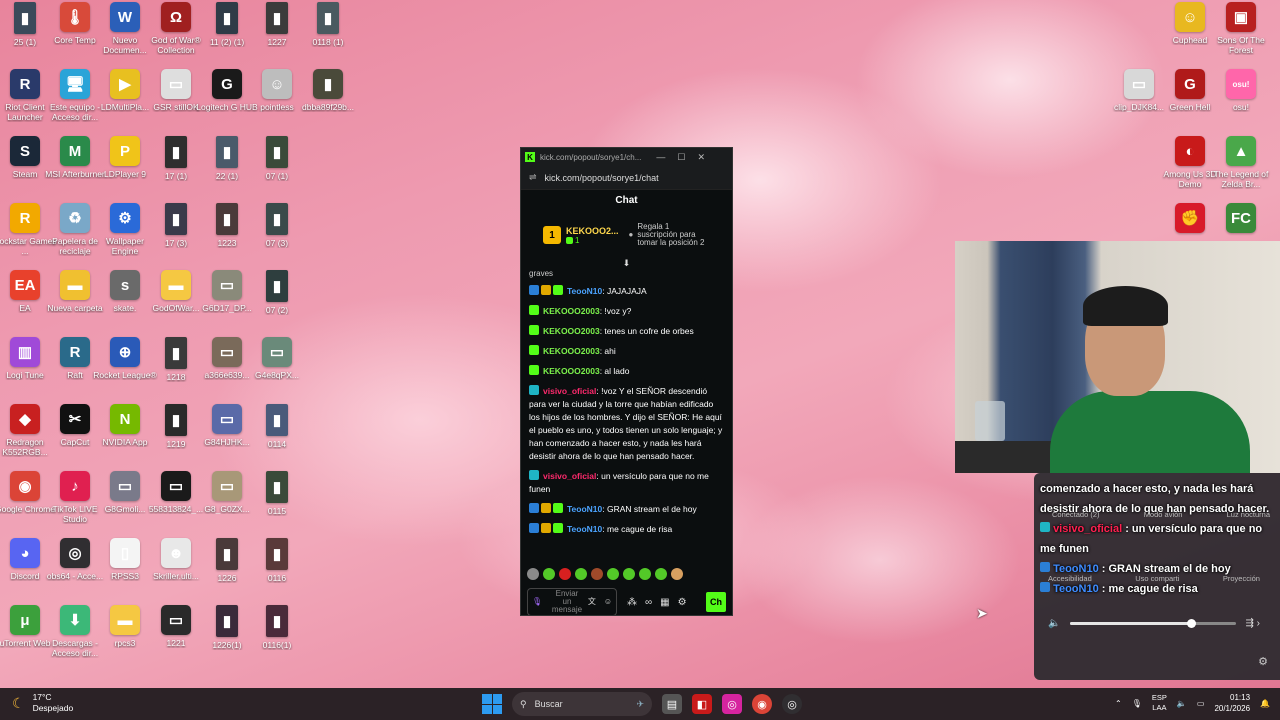 The height and width of the screenshot is (720, 1280). I want to click on chat-message: KEKOOO2003: tenes un cofre de orbes, so click(626, 331).